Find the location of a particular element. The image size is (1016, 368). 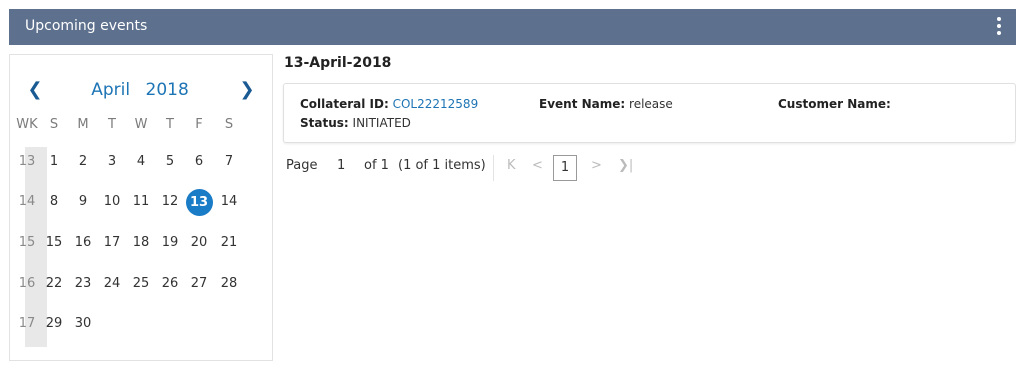

next-page-icon: > is located at coordinates (596, 165).